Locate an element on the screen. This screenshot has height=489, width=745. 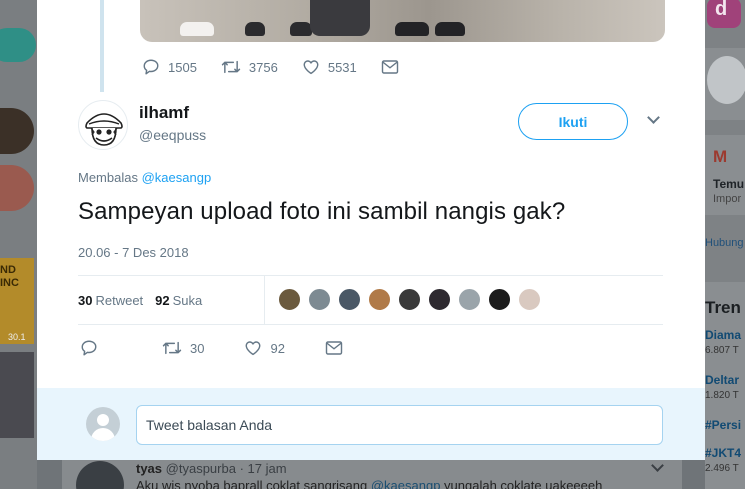
retweet-count: 3756 is located at coordinates (263, 67).